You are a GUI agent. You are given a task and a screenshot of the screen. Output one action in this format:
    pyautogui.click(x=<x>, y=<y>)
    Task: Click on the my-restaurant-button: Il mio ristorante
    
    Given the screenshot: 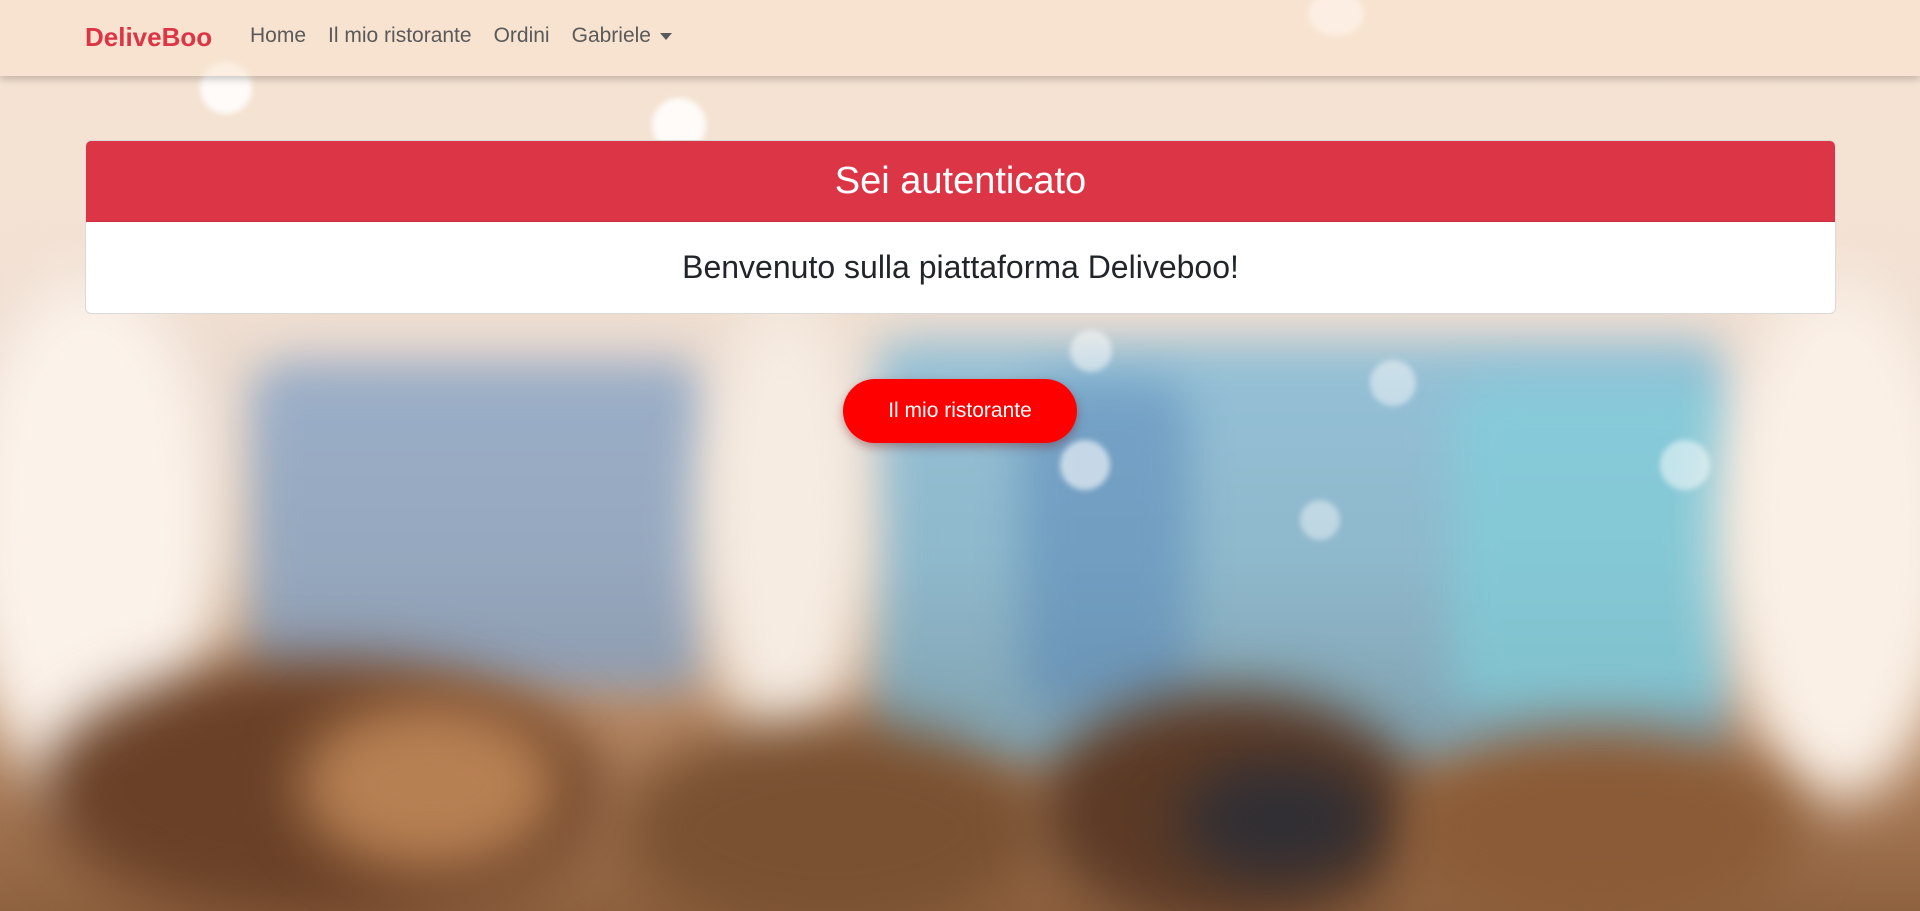 What is the action you would take?
    pyautogui.click(x=960, y=411)
    